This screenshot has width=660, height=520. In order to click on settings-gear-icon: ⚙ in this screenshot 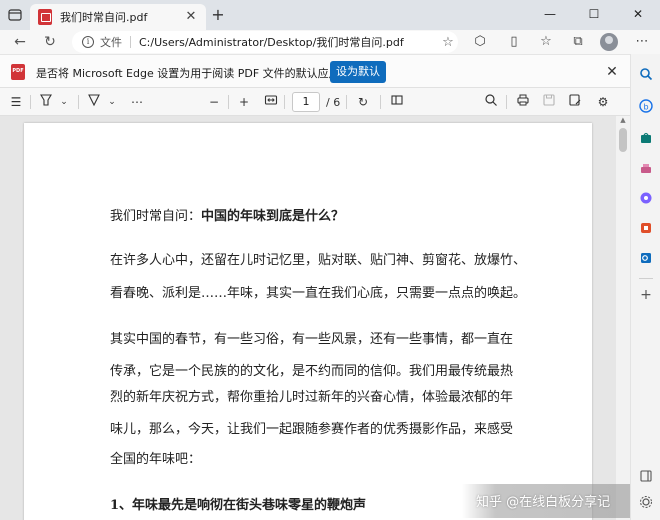, I will do `click(603, 102)`.